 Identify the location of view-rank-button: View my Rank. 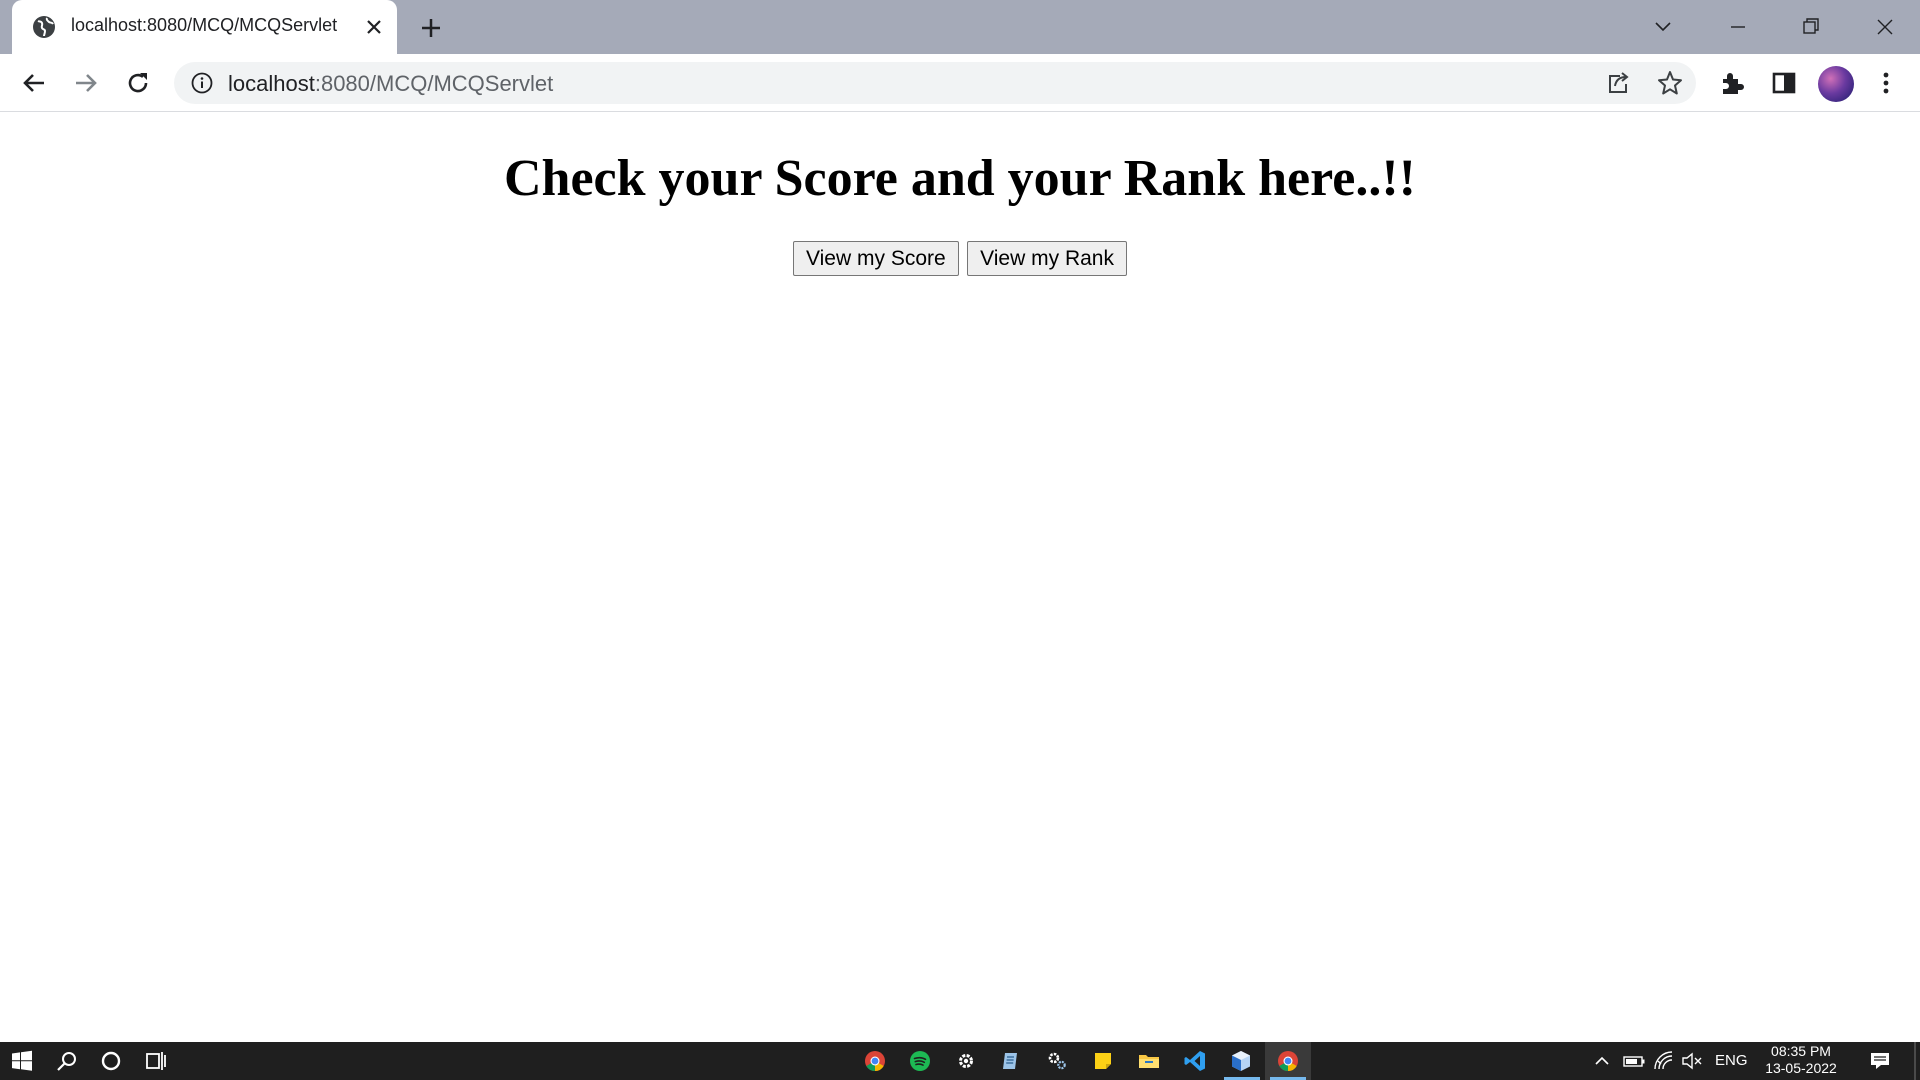
(1047, 258).